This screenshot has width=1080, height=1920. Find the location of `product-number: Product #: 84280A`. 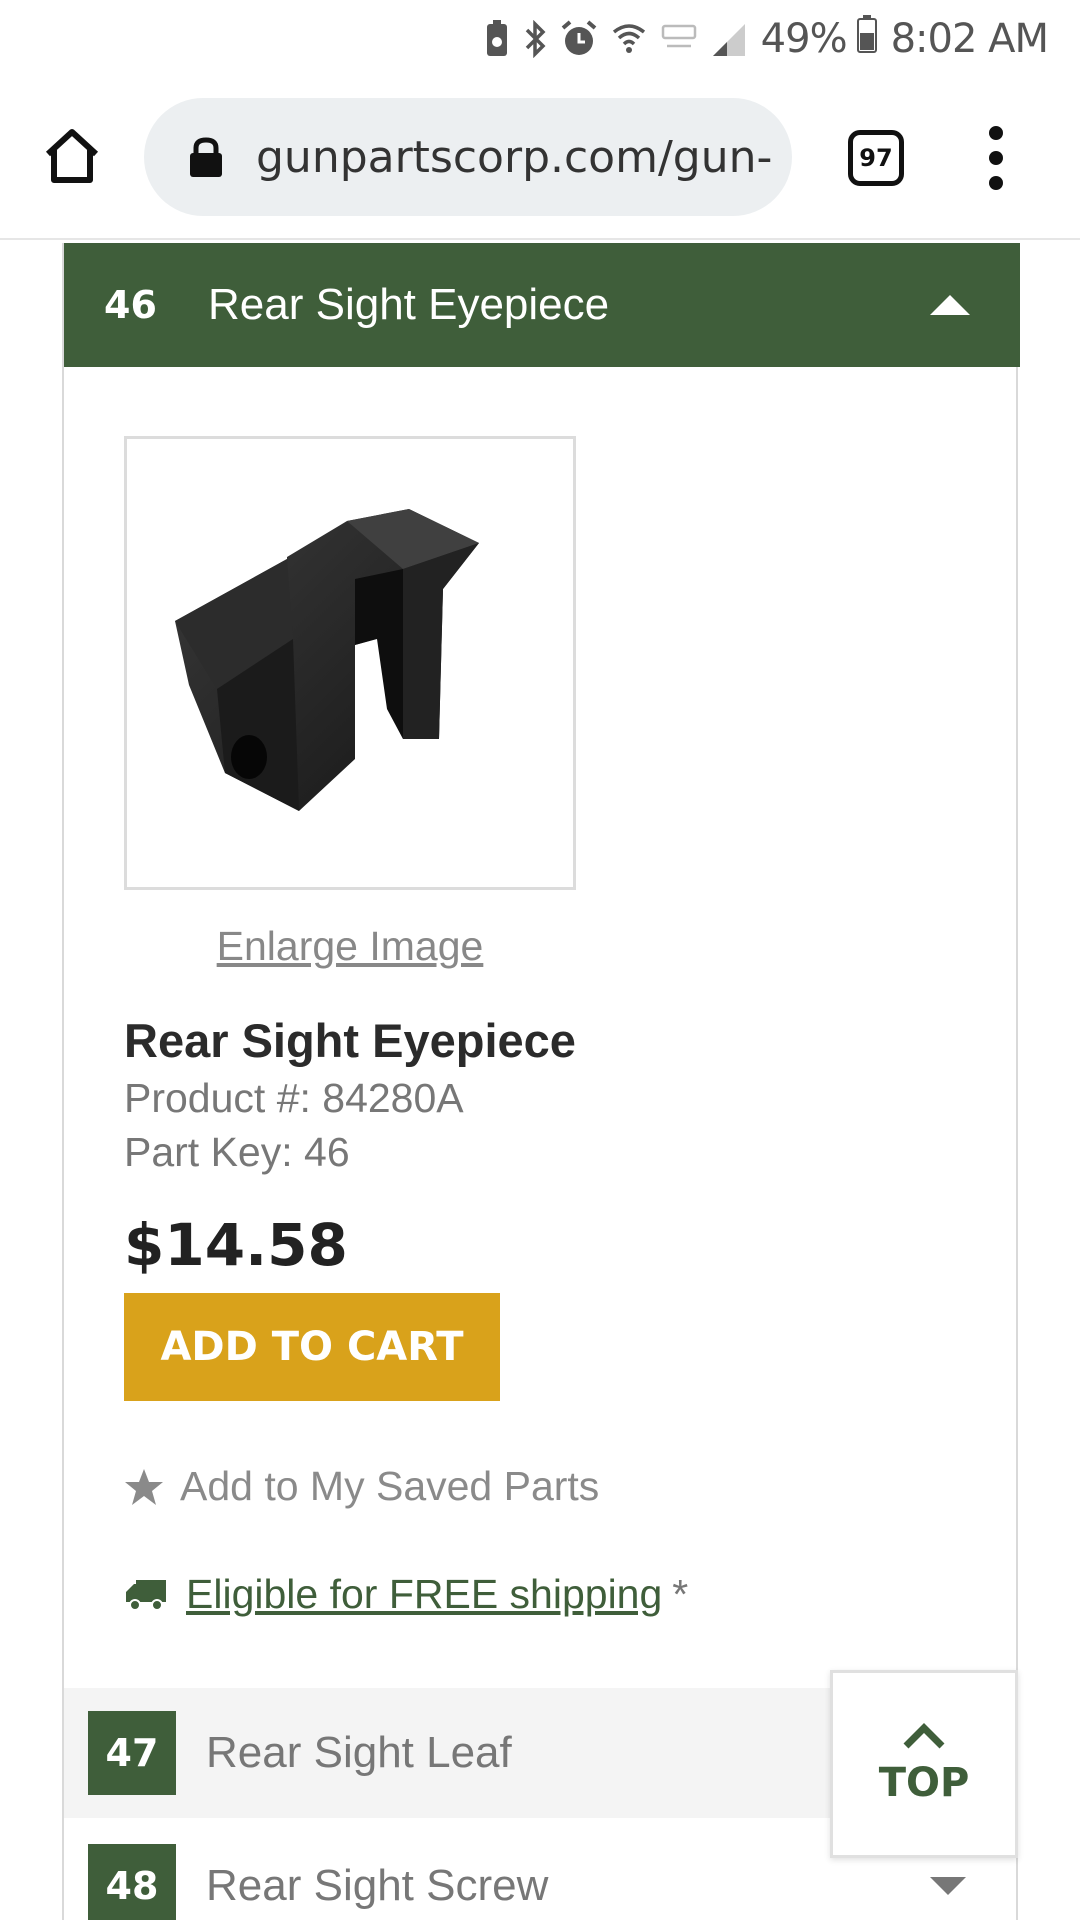

product-number: Product #: 84280A is located at coordinates (294, 1098).